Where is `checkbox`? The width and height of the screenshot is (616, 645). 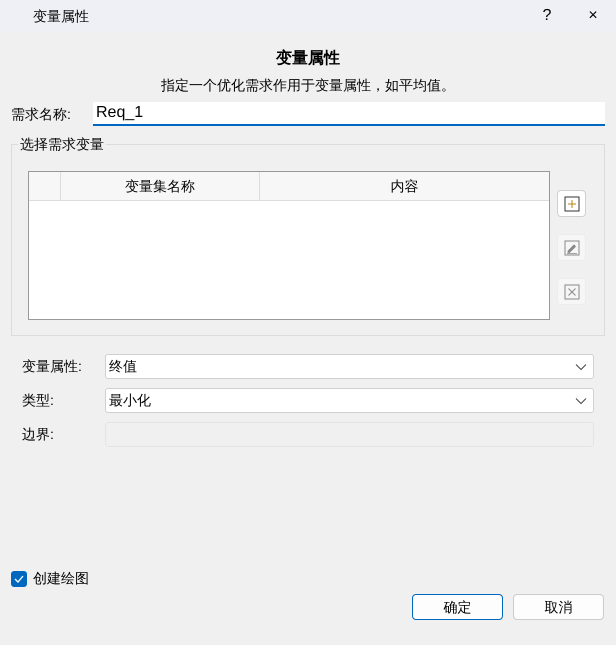
checkbox is located at coordinates (19, 578).